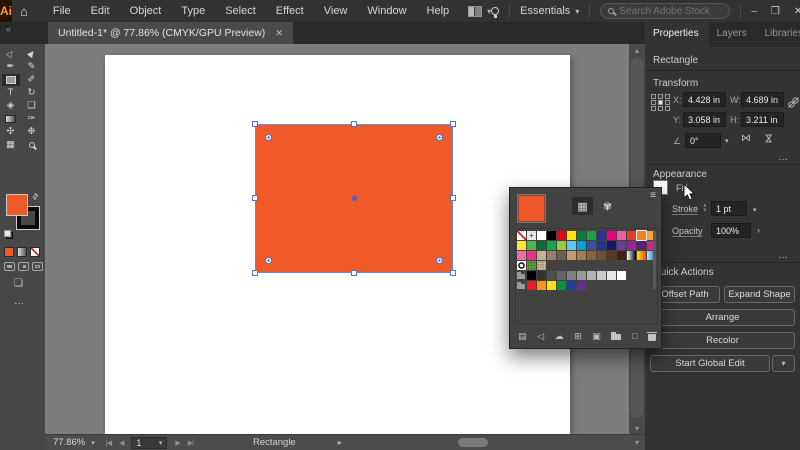 This screenshot has width=800, height=450. What do you see at coordinates (268, 137) in the screenshot?
I see `corner-widget-top-left` at bounding box center [268, 137].